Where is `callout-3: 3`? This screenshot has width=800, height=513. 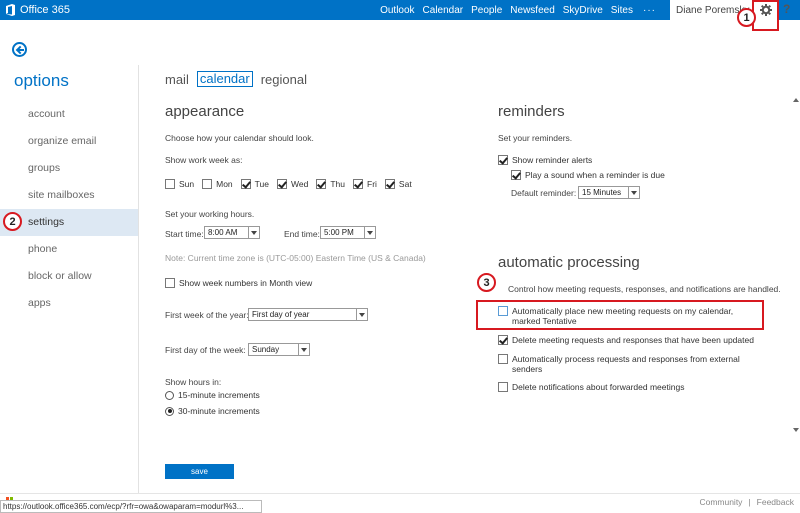 callout-3: 3 is located at coordinates (486, 282).